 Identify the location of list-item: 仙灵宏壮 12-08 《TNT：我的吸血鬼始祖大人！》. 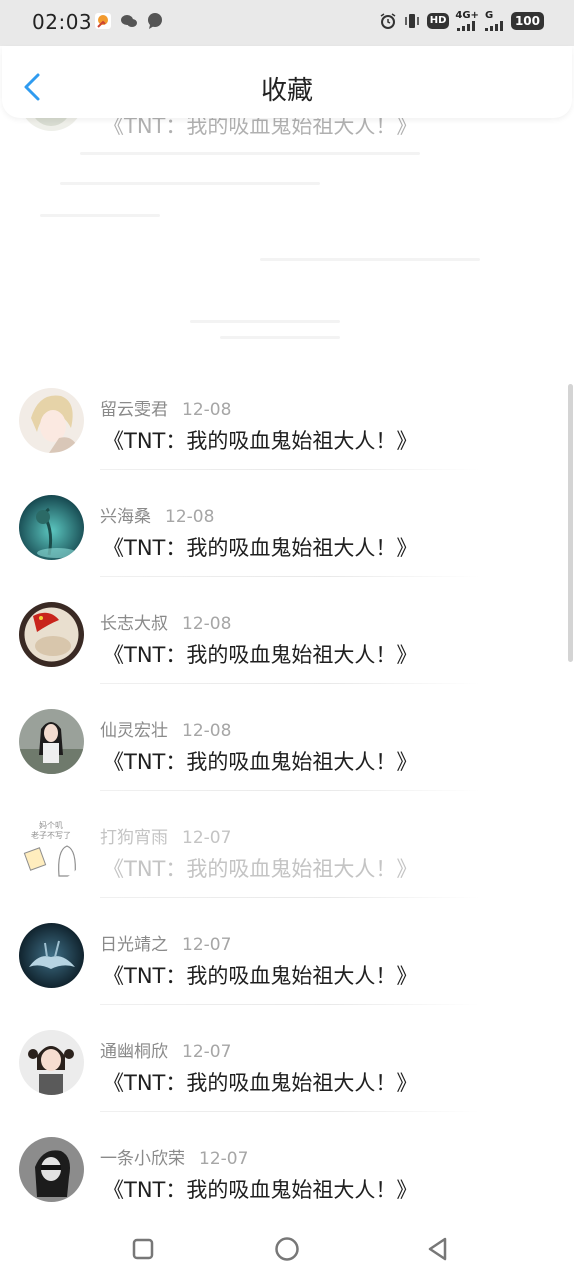
(287, 759).